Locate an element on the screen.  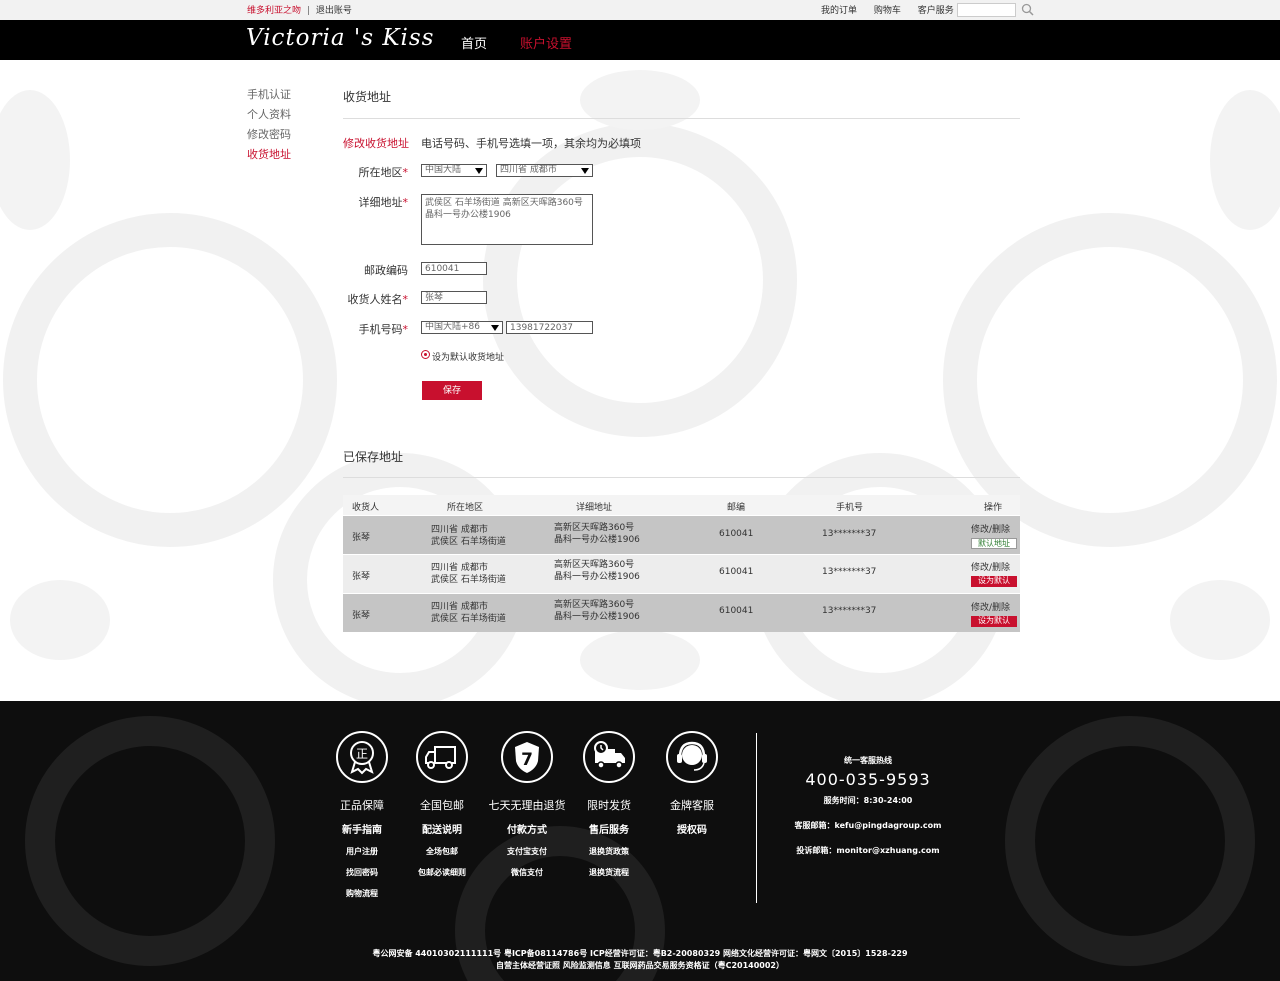
footer-link: 包邮必读细则 is located at coordinates (442, 872).